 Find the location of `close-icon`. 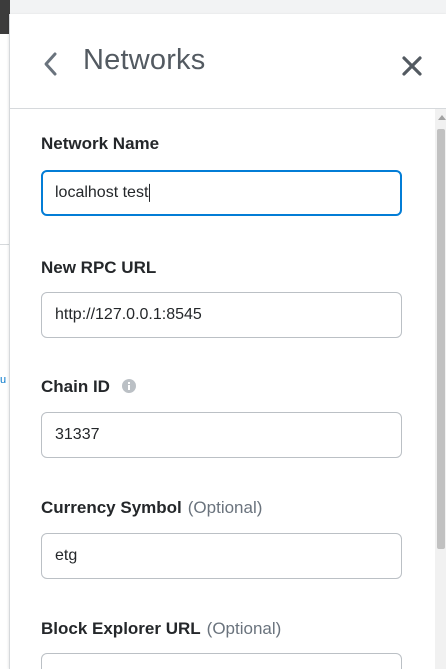

close-icon is located at coordinates (412, 66).